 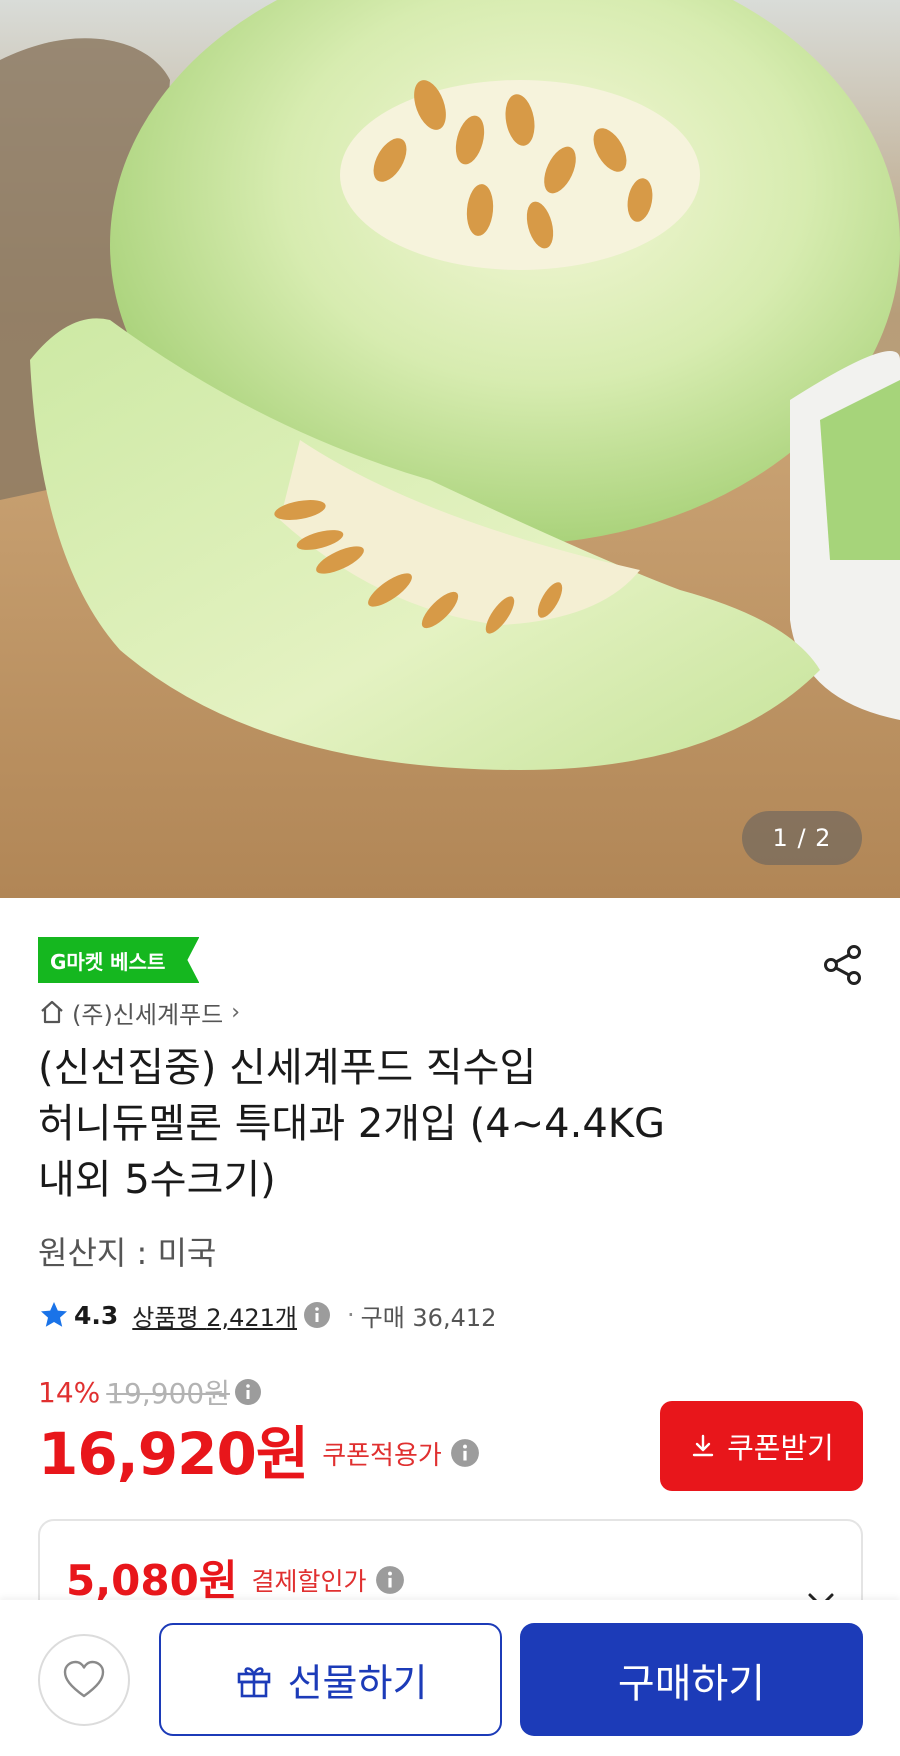 What do you see at coordinates (127, 1253) in the screenshot?
I see `origin-country: 원산지 : 미국` at bounding box center [127, 1253].